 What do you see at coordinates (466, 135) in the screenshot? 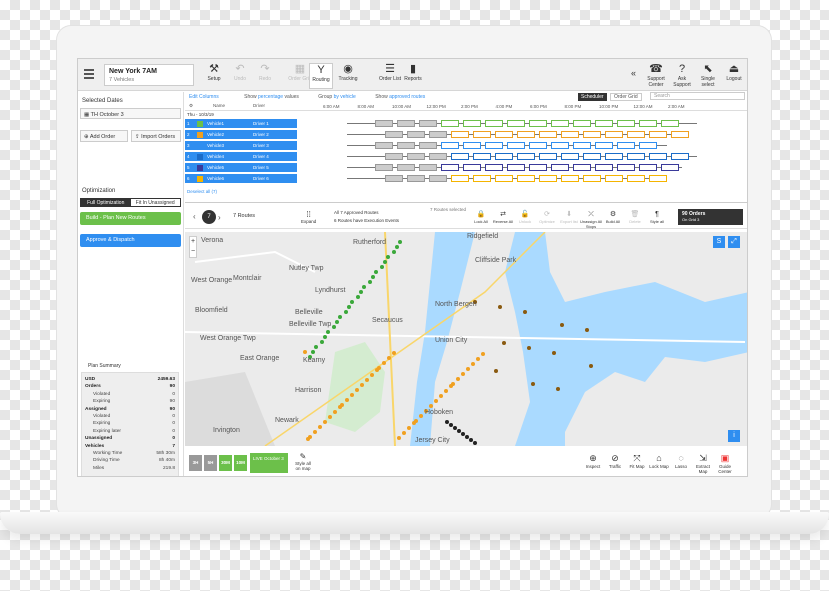
I see `vehicle-row: 2 Vehicle2 Driver 2` at bounding box center [466, 135].